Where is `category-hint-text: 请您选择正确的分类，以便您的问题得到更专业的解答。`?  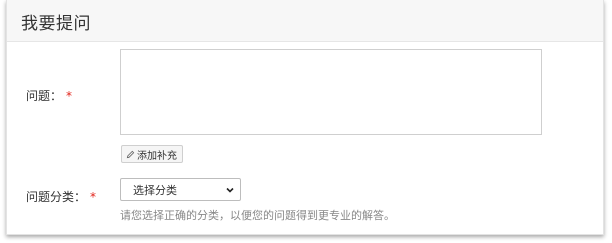
category-hint-text: 请您选择正确的分类，以便您的问题得到更专业的解答。 is located at coordinates (257, 215).